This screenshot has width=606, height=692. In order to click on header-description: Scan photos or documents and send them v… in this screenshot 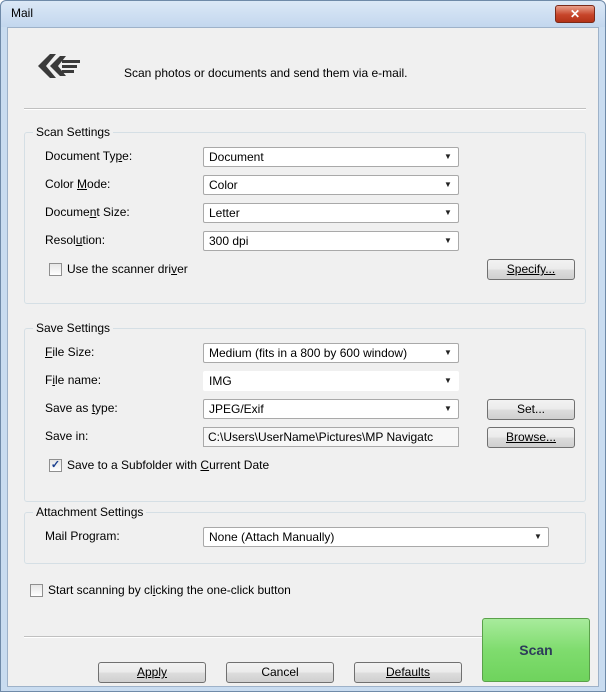, I will do `click(266, 73)`.